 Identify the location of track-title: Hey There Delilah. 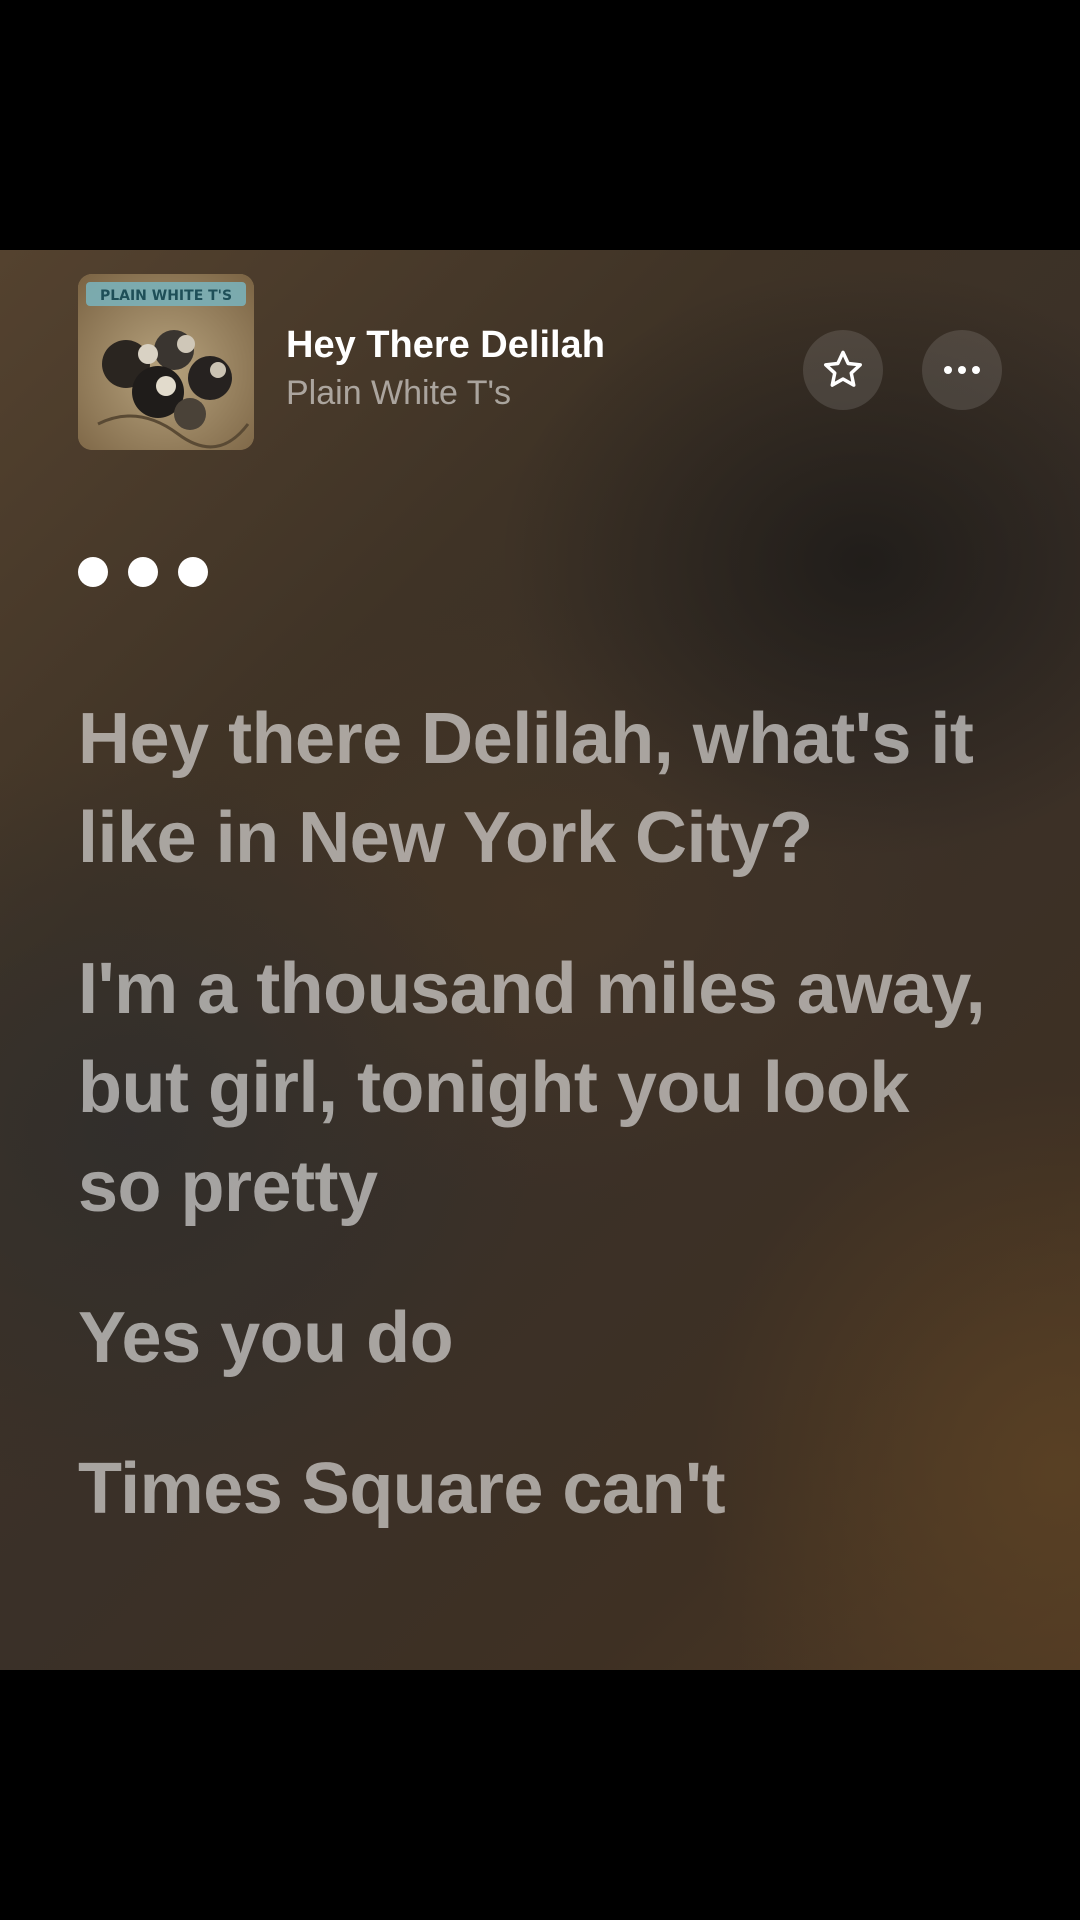
(445, 345).